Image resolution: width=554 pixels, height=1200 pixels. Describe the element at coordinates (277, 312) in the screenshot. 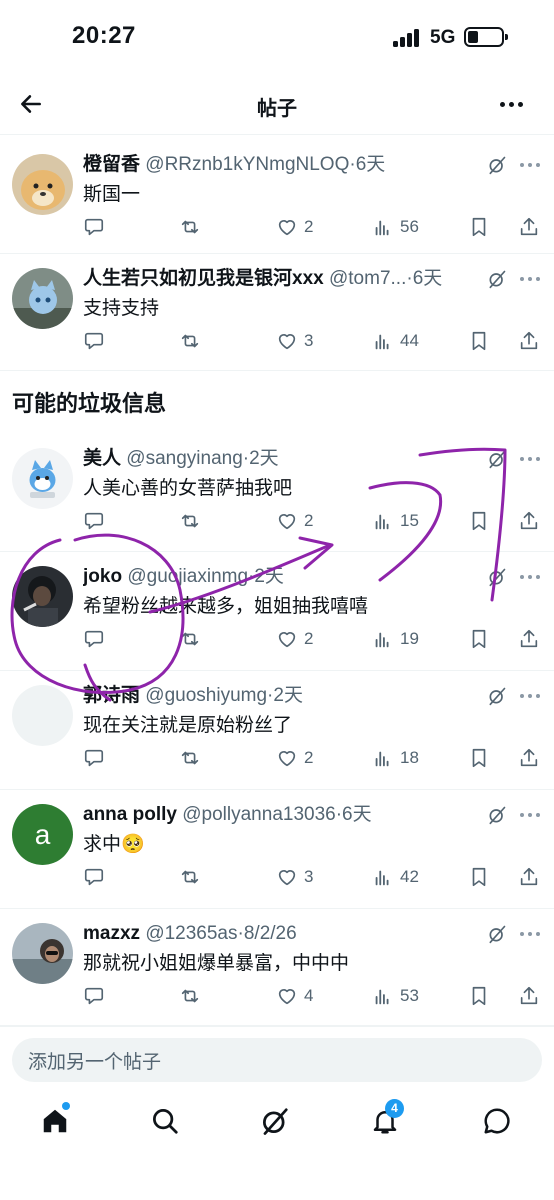

I see `reply-post: 人生若只如初见我是银河xxx @tom7...·6天 支持支持 3 44` at that location.